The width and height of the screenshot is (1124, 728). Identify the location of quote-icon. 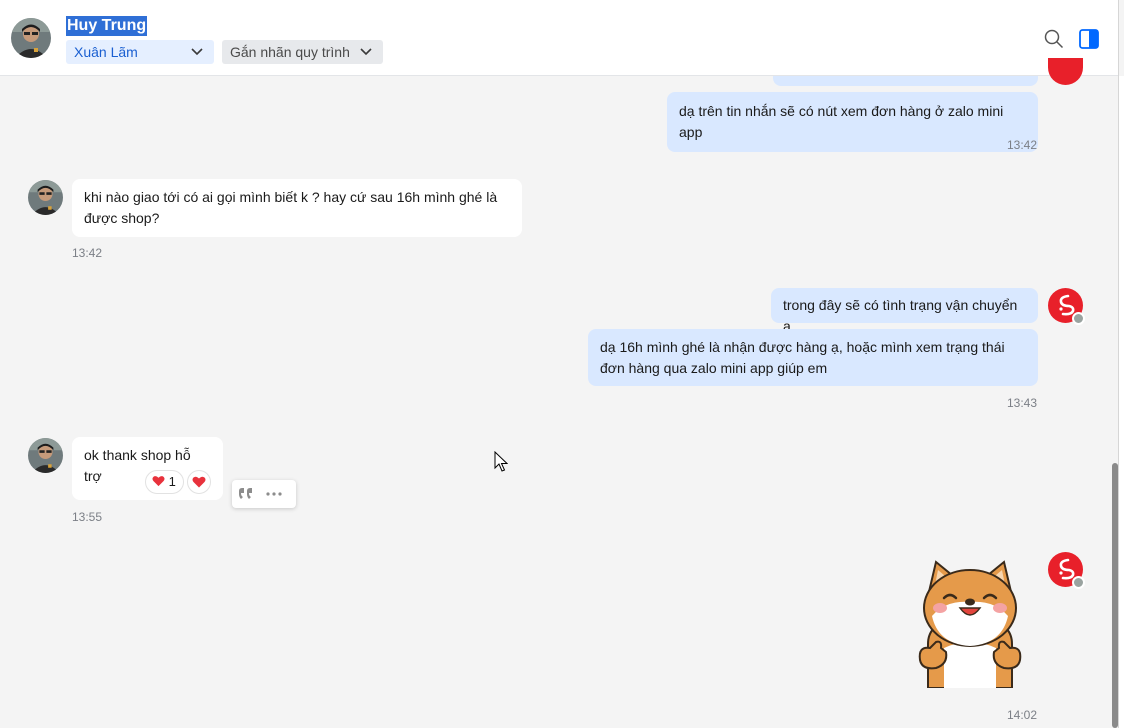
(246, 494).